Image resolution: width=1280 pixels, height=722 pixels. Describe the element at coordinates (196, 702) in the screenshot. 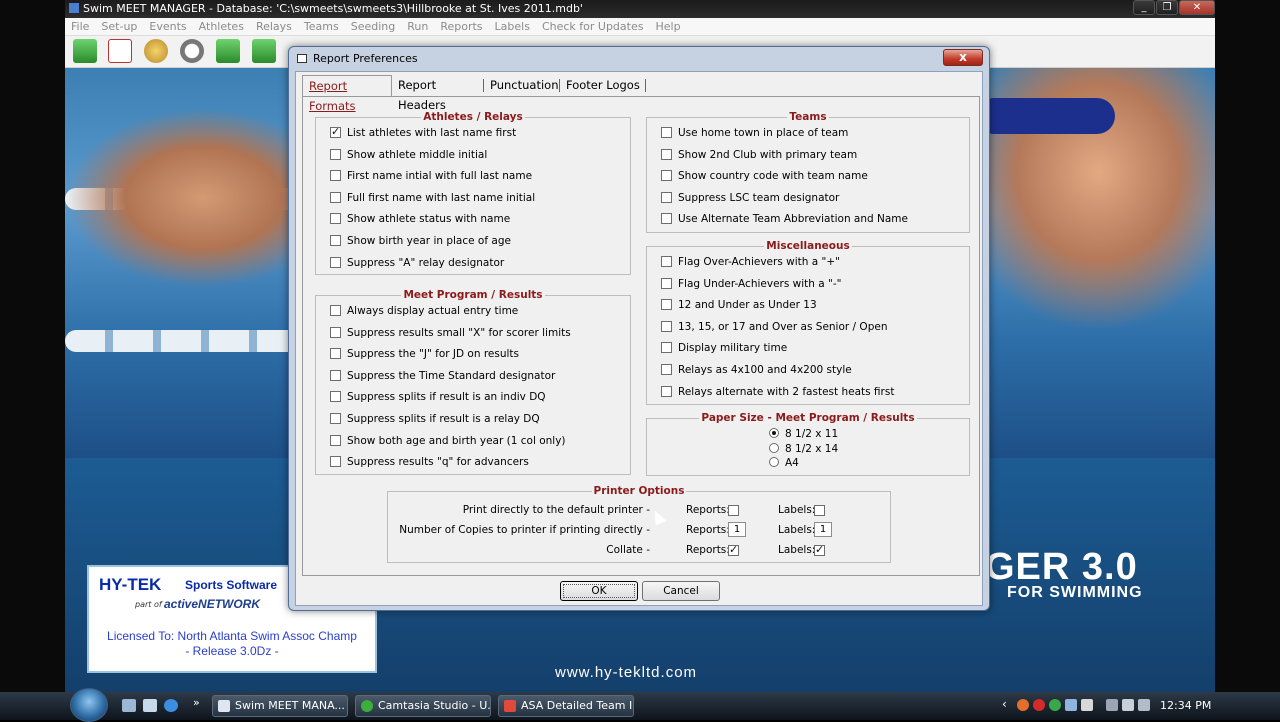

I see `more-quicklaunch: »` at that location.